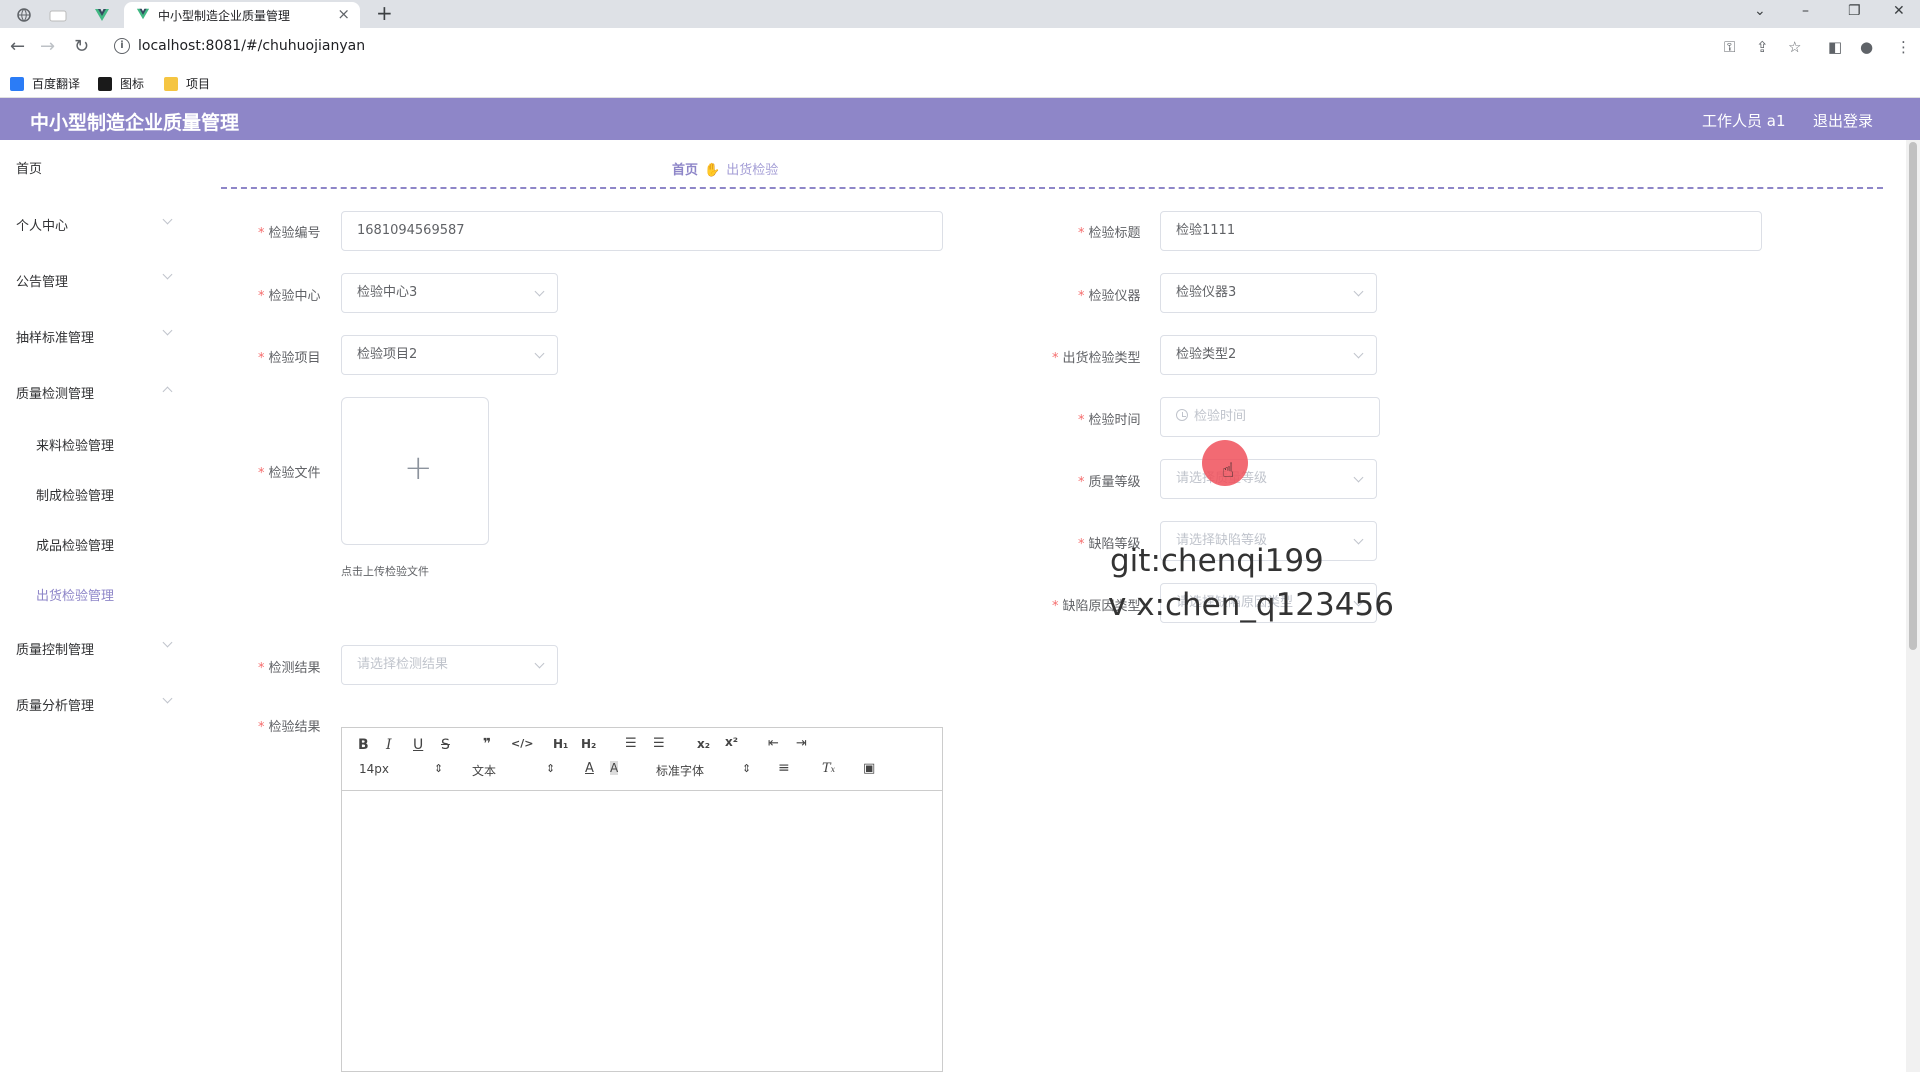 Image resolution: width=1920 pixels, height=1072 pixels. What do you see at coordinates (187, 83) in the screenshot?
I see `bookmark-project: 项目` at bounding box center [187, 83].